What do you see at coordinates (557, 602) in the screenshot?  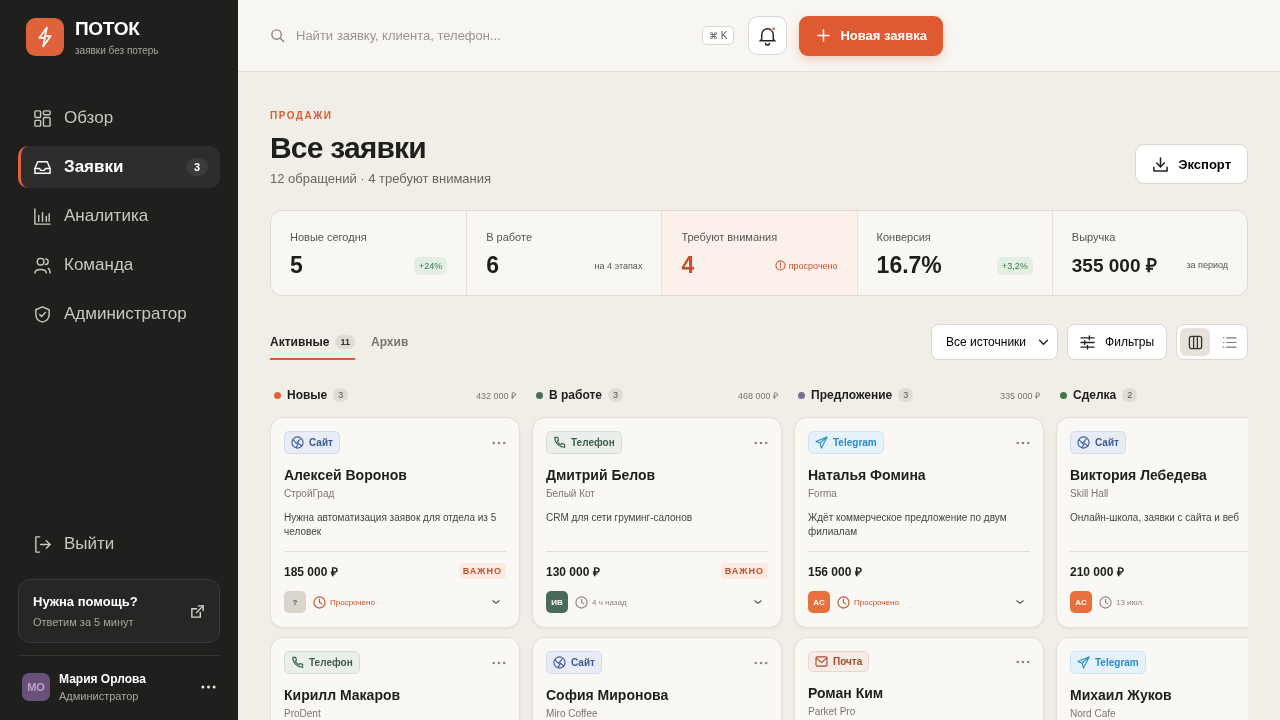 I see `assignee-avatar: ИВ` at bounding box center [557, 602].